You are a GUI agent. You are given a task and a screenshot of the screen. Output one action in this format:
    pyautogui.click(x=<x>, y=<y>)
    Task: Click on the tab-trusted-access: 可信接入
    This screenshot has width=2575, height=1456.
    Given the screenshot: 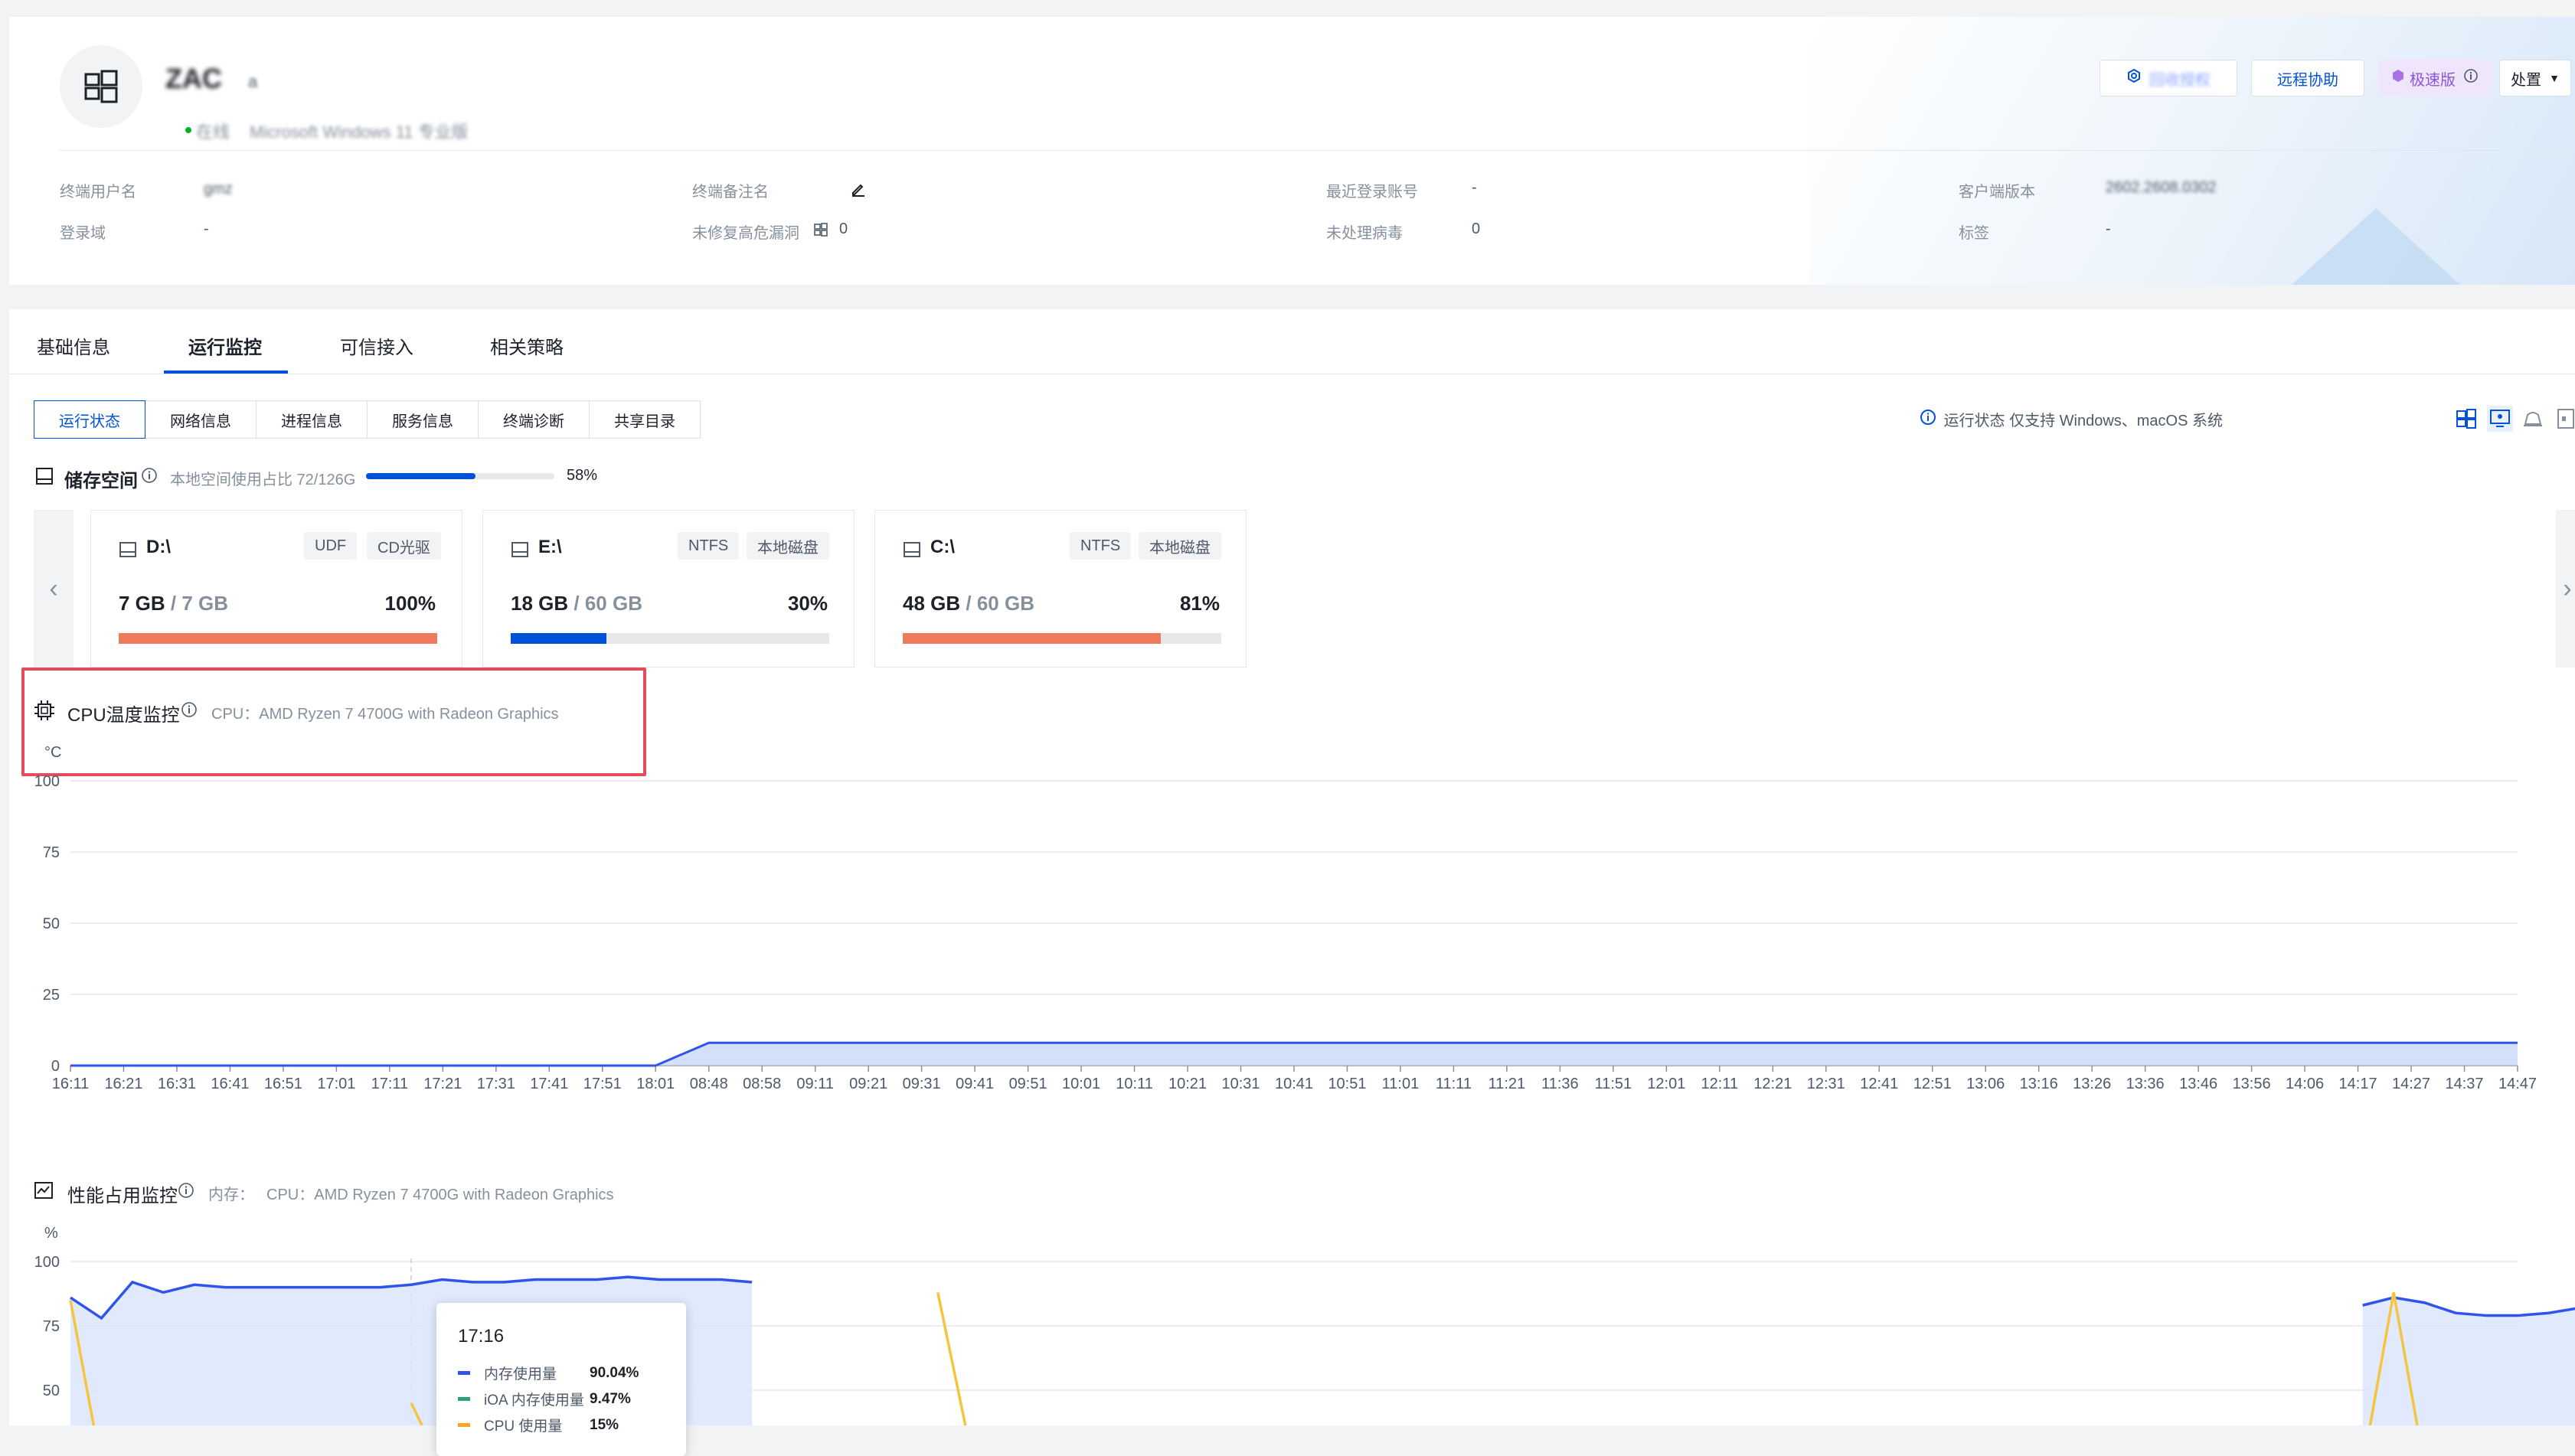 What is the action you would take?
    pyautogui.click(x=377, y=345)
    